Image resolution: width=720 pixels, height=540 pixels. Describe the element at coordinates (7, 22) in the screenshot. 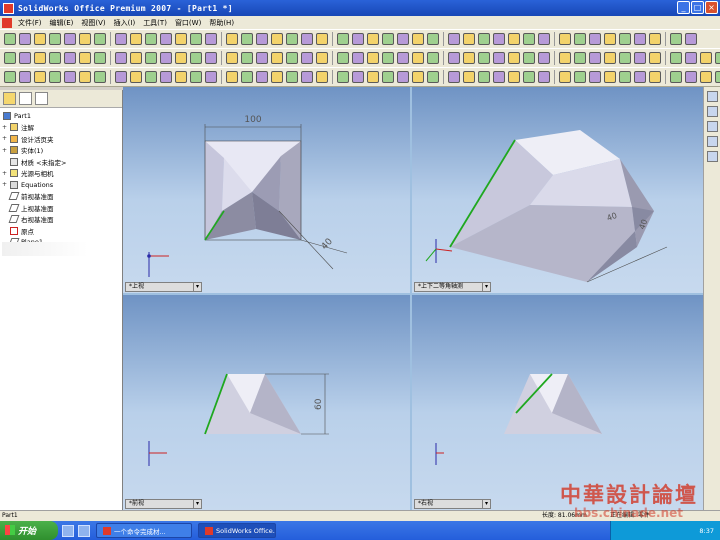

I see `app-menu-icon` at that location.